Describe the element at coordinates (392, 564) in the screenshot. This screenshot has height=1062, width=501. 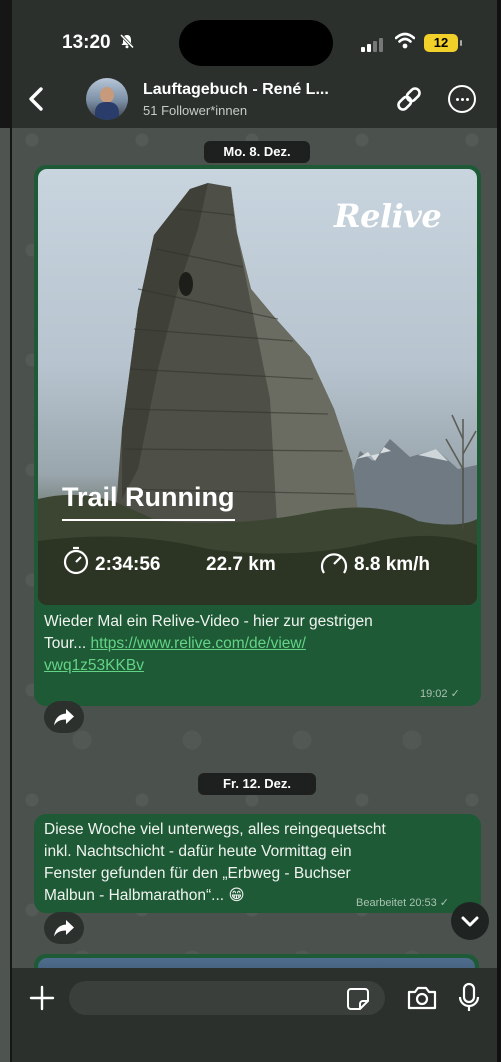
I see `speed-value: 8.8 km/h` at that location.